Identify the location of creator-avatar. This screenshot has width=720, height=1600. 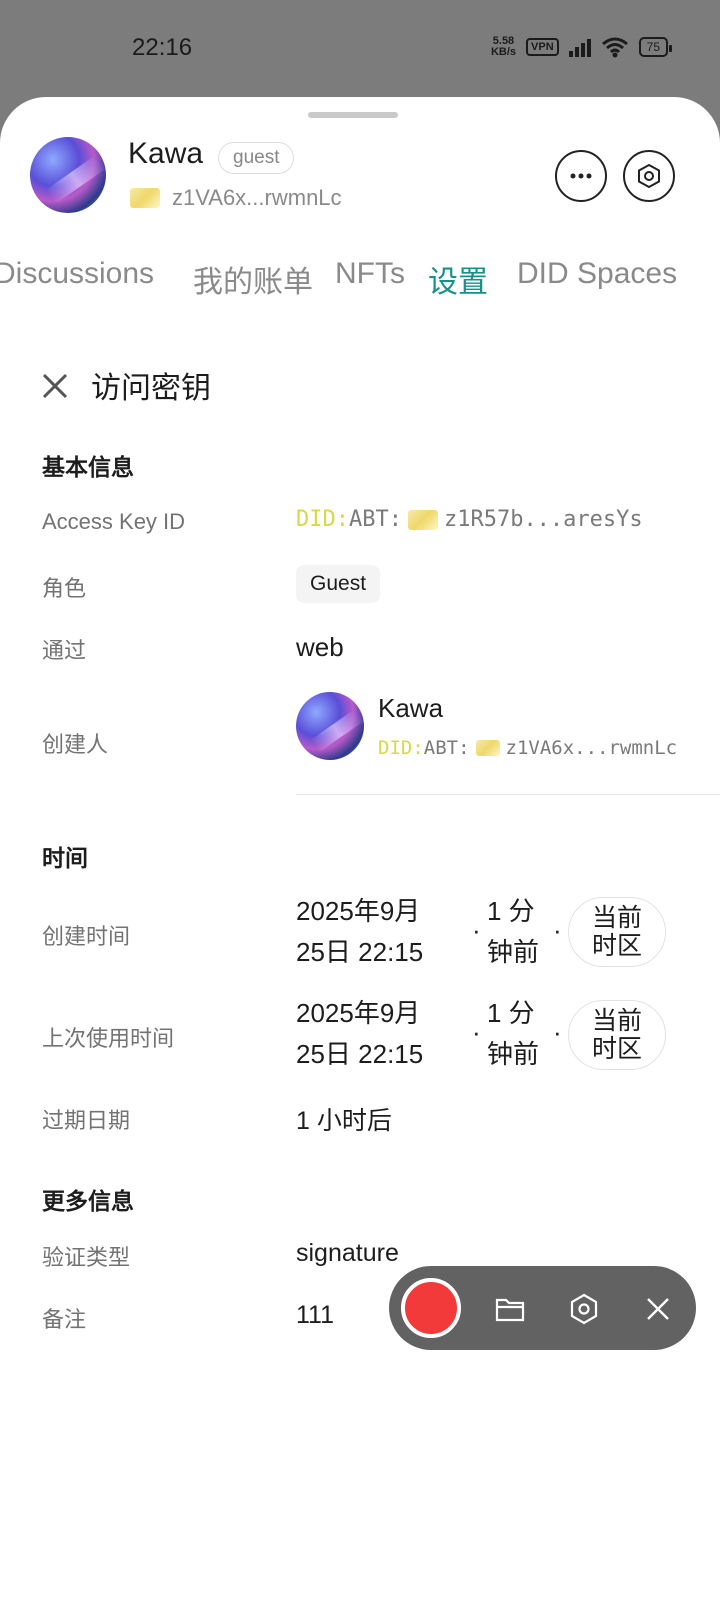
(330, 726).